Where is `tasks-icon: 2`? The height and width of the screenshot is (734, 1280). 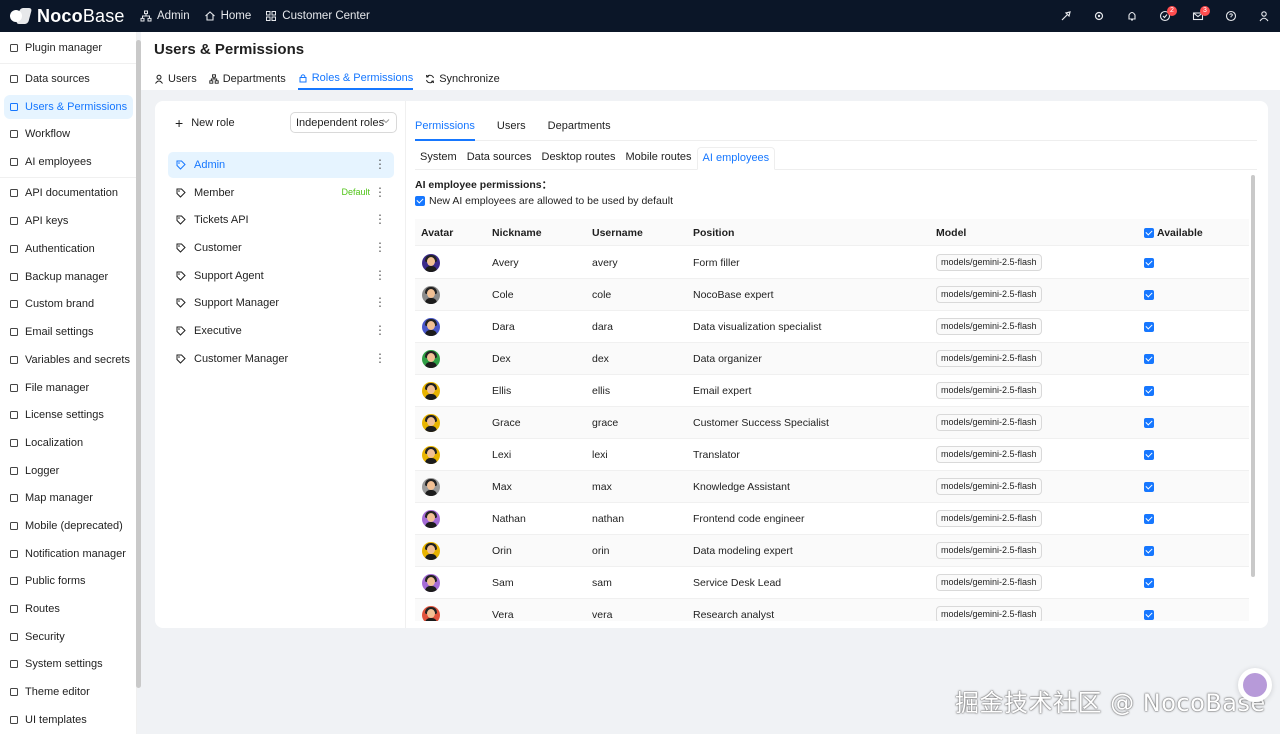 tasks-icon: 2 is located at coordinates (1164, 16).